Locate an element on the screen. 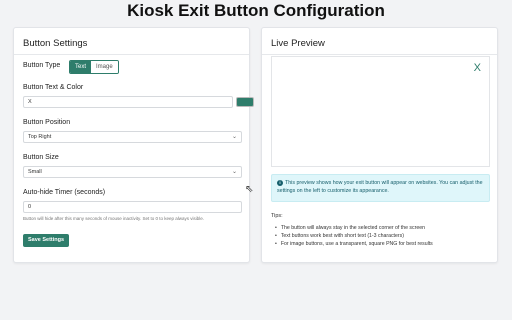  save-settings-button: Save Settings is located at coordinates (46, 240).